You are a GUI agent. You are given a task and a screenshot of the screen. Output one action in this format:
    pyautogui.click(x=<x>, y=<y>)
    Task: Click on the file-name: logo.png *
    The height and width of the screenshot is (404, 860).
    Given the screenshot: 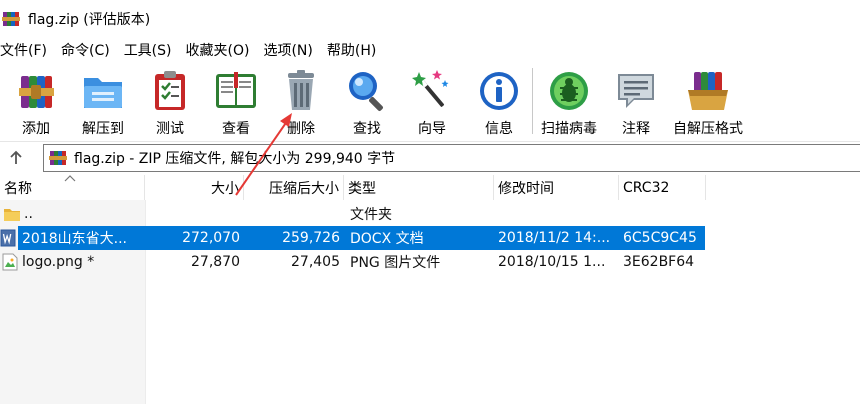 What is the action you would take?
    pyautogui.click(x=58, y=262)
    